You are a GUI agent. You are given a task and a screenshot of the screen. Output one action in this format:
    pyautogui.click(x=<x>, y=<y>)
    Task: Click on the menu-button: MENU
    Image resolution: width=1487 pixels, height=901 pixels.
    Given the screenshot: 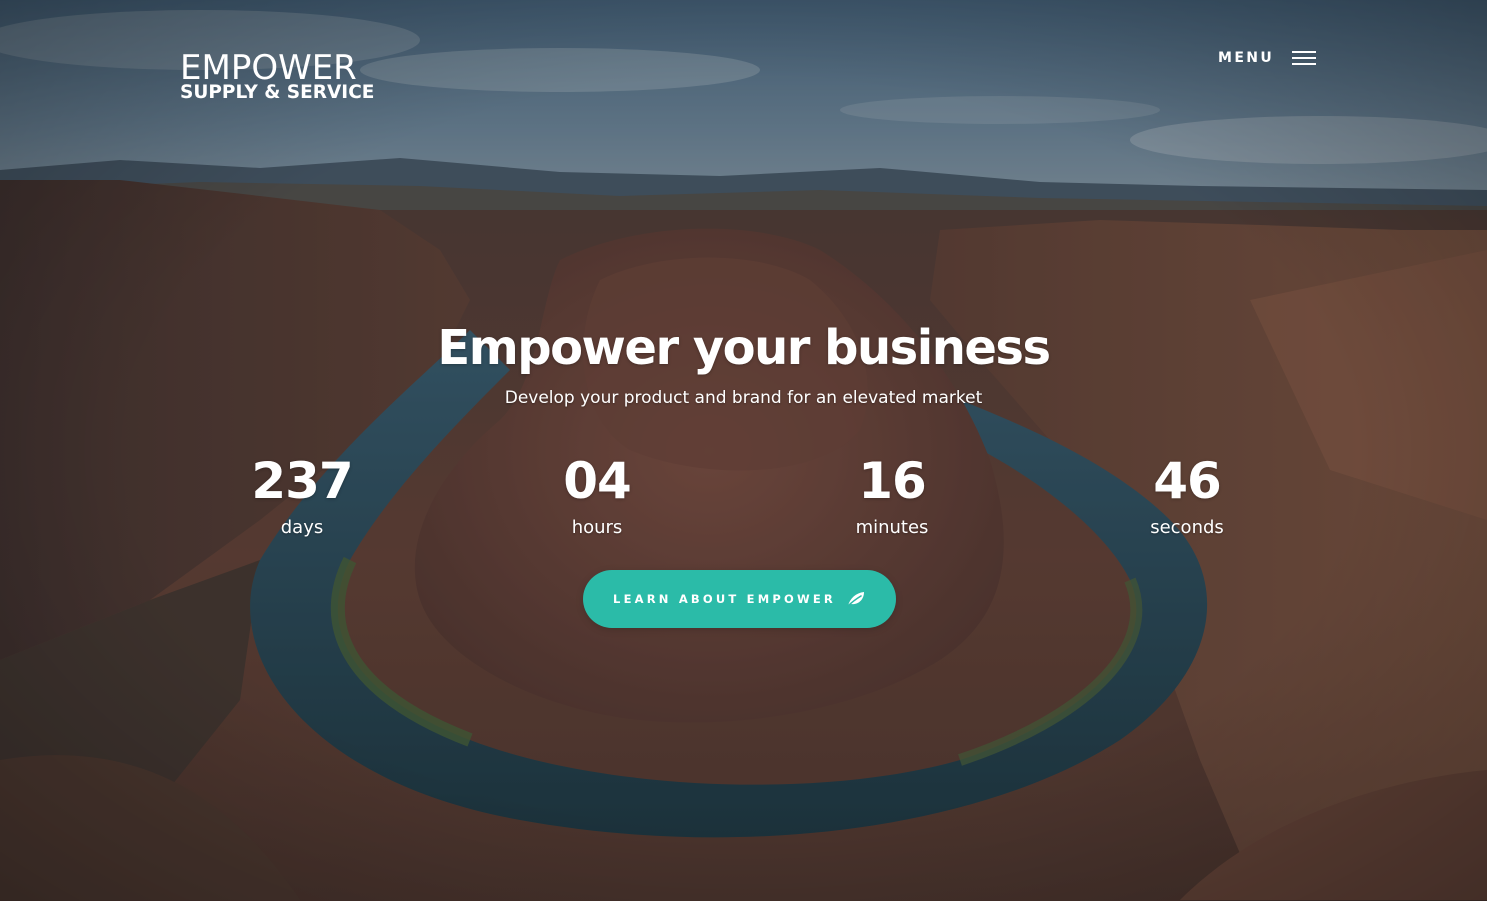 What is the action you would take?
    pyautogui.click(x=1267, y=58)
    